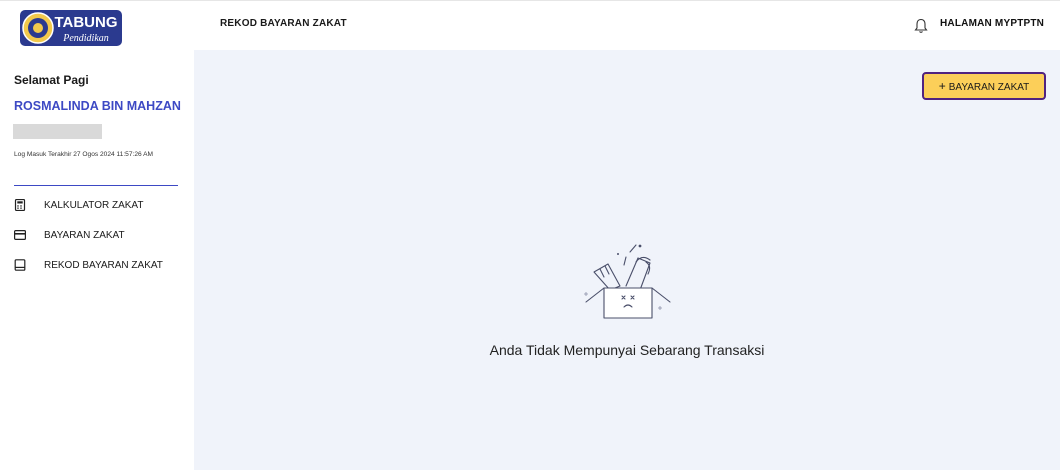  I want to click on calculator-icon, so click(20, 205).